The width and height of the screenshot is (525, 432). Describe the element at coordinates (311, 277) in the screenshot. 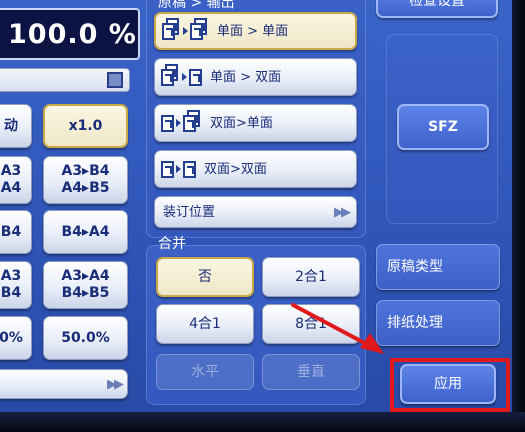

I see `combine-2in1-button: 2合1` at that location.